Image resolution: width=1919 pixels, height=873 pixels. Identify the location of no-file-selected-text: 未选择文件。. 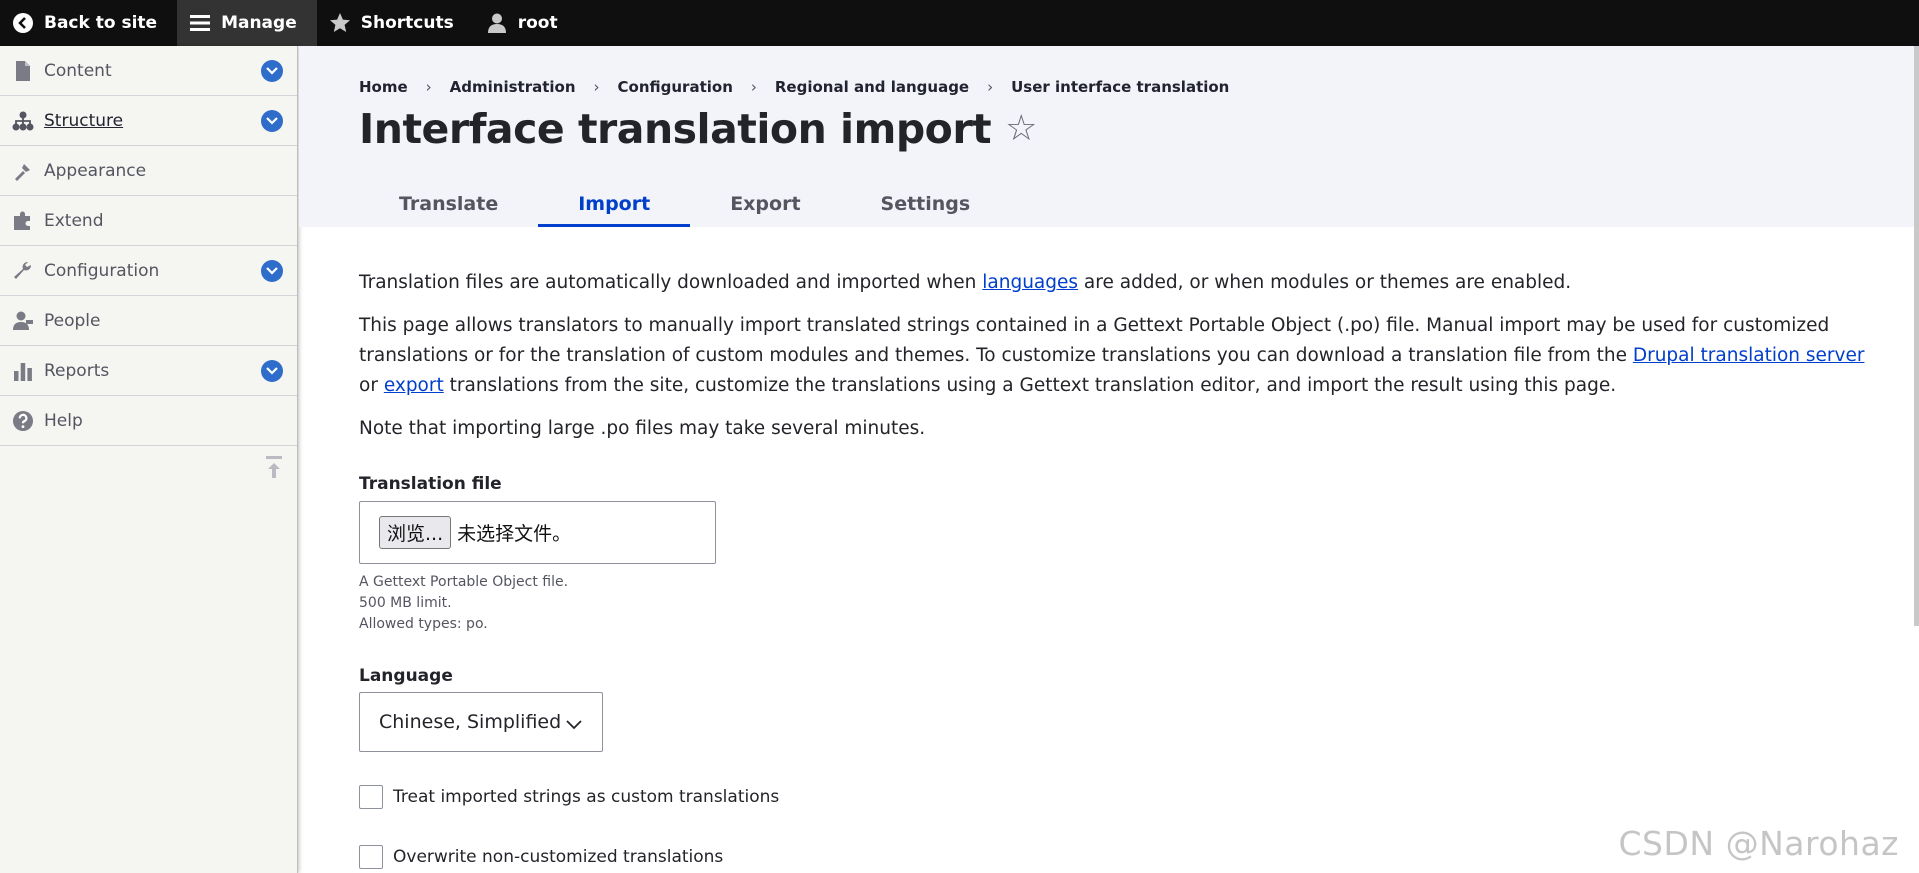
(514, 534).